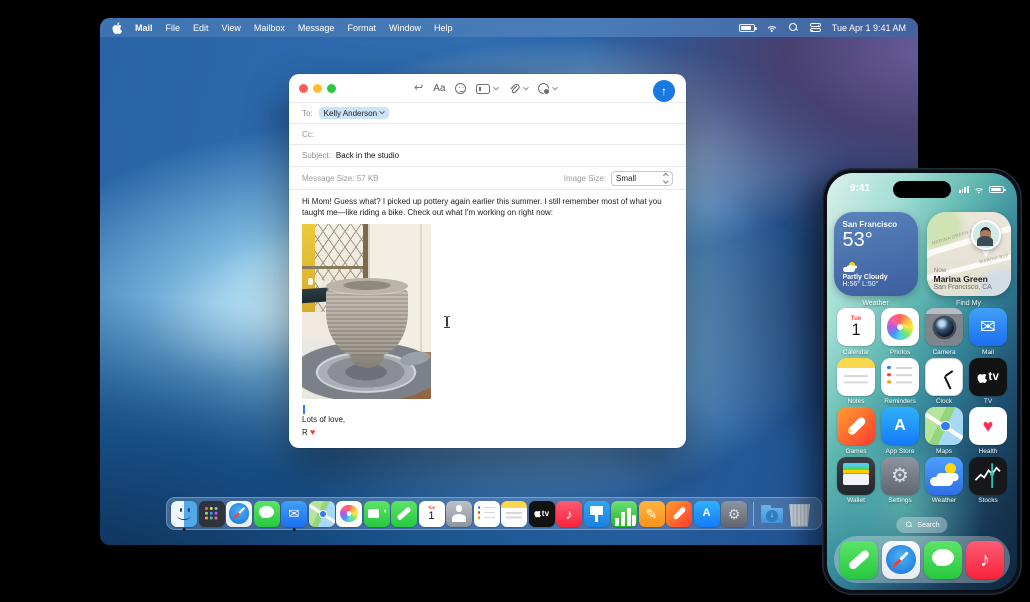 The width and height of the screenshot is (1030, 602). What do you see at coordinates (988, 500) in the screenshot?
I see `app-label: Stocks` at bounding box center [988, 500].